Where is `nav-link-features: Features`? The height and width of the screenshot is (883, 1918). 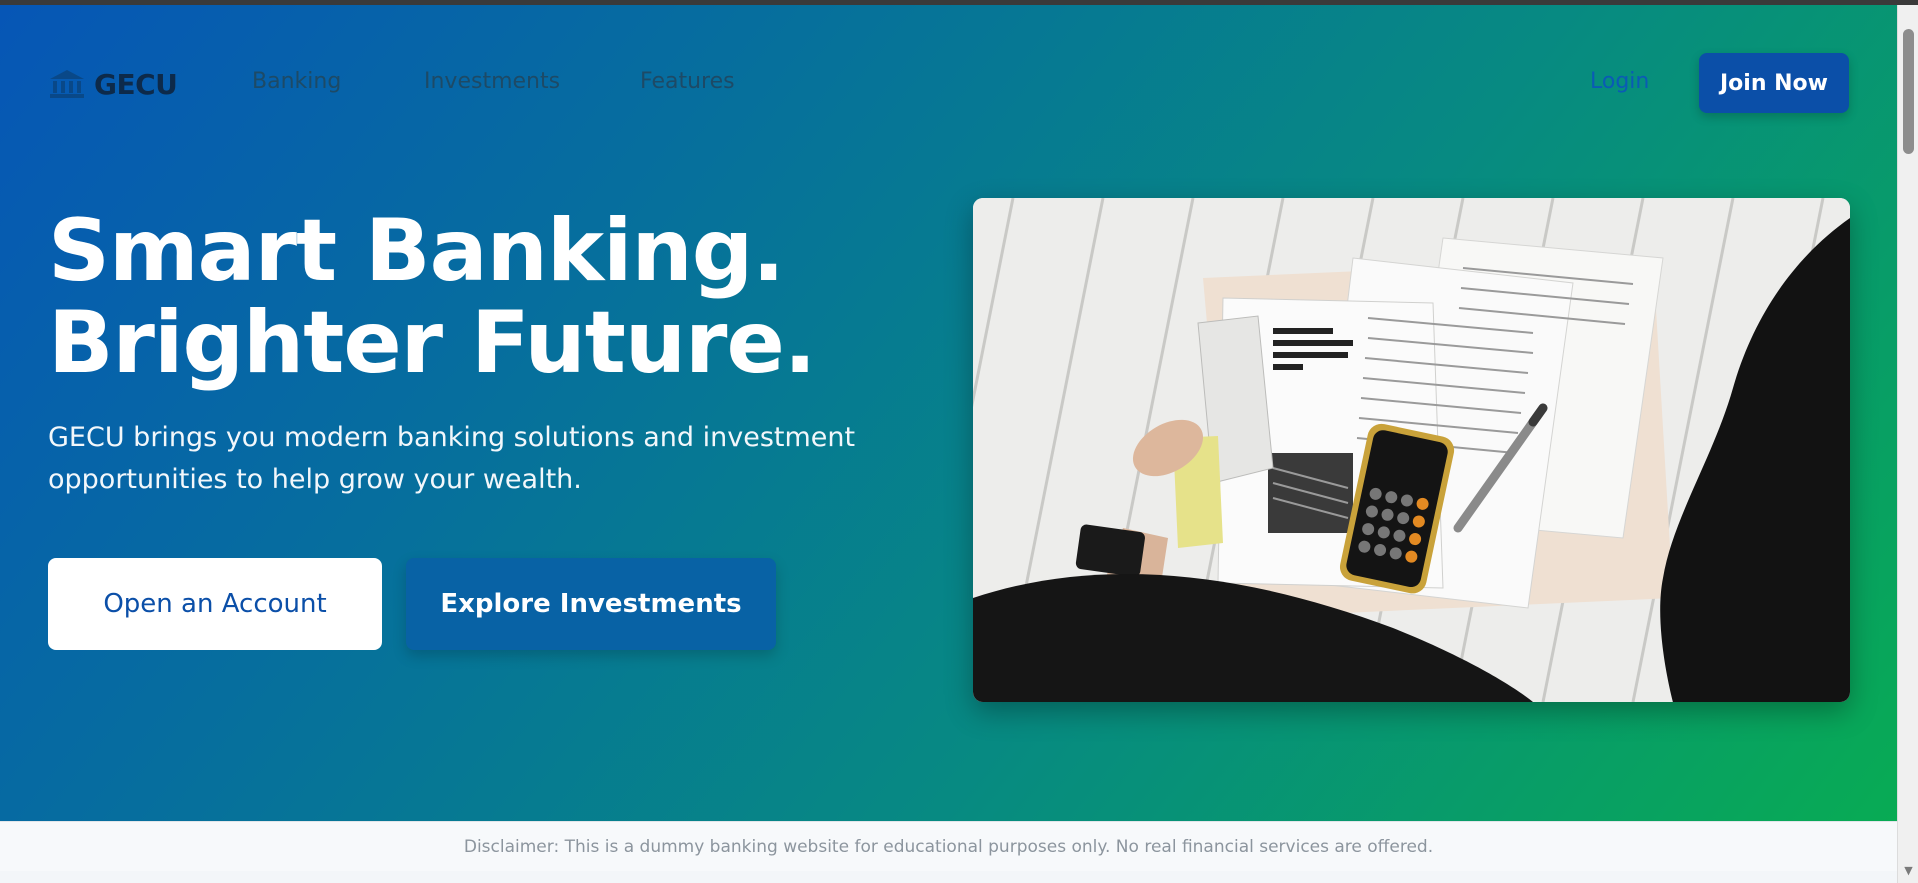
nav-link-features: Features is located at coordinates (687, 81).